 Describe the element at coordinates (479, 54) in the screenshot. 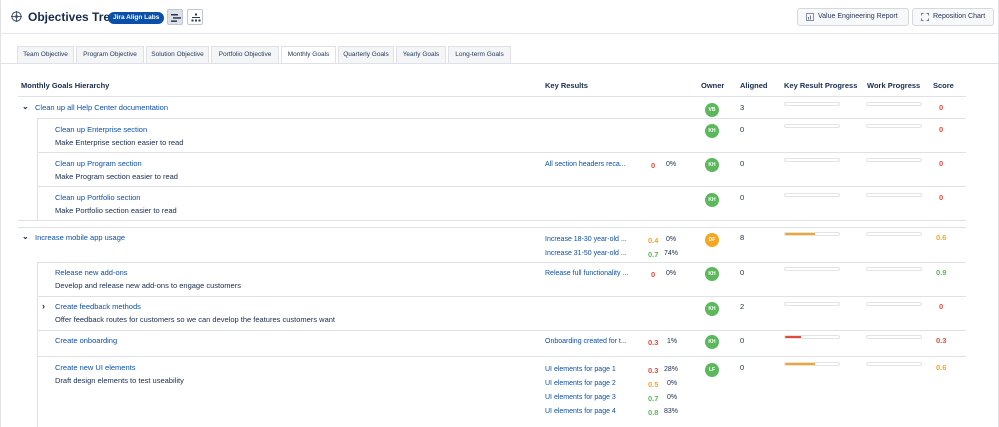

I see `tab-long-term-goals: Long-term Goals` at that location.